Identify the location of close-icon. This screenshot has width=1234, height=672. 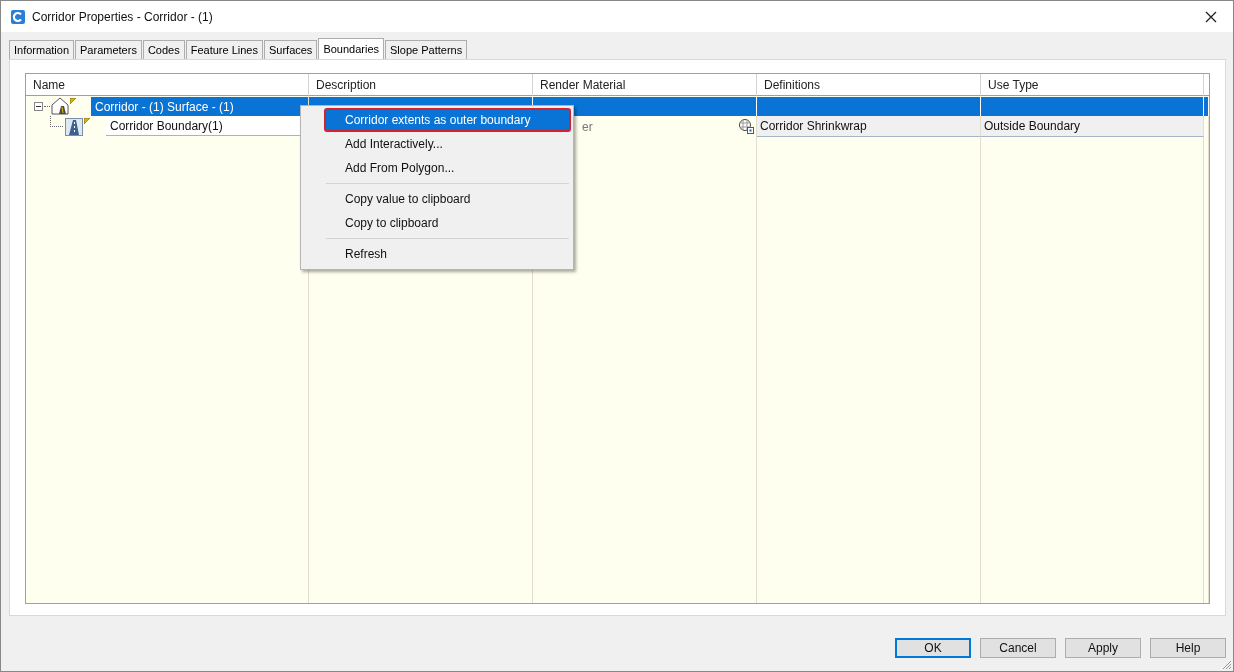
(1211, 16).